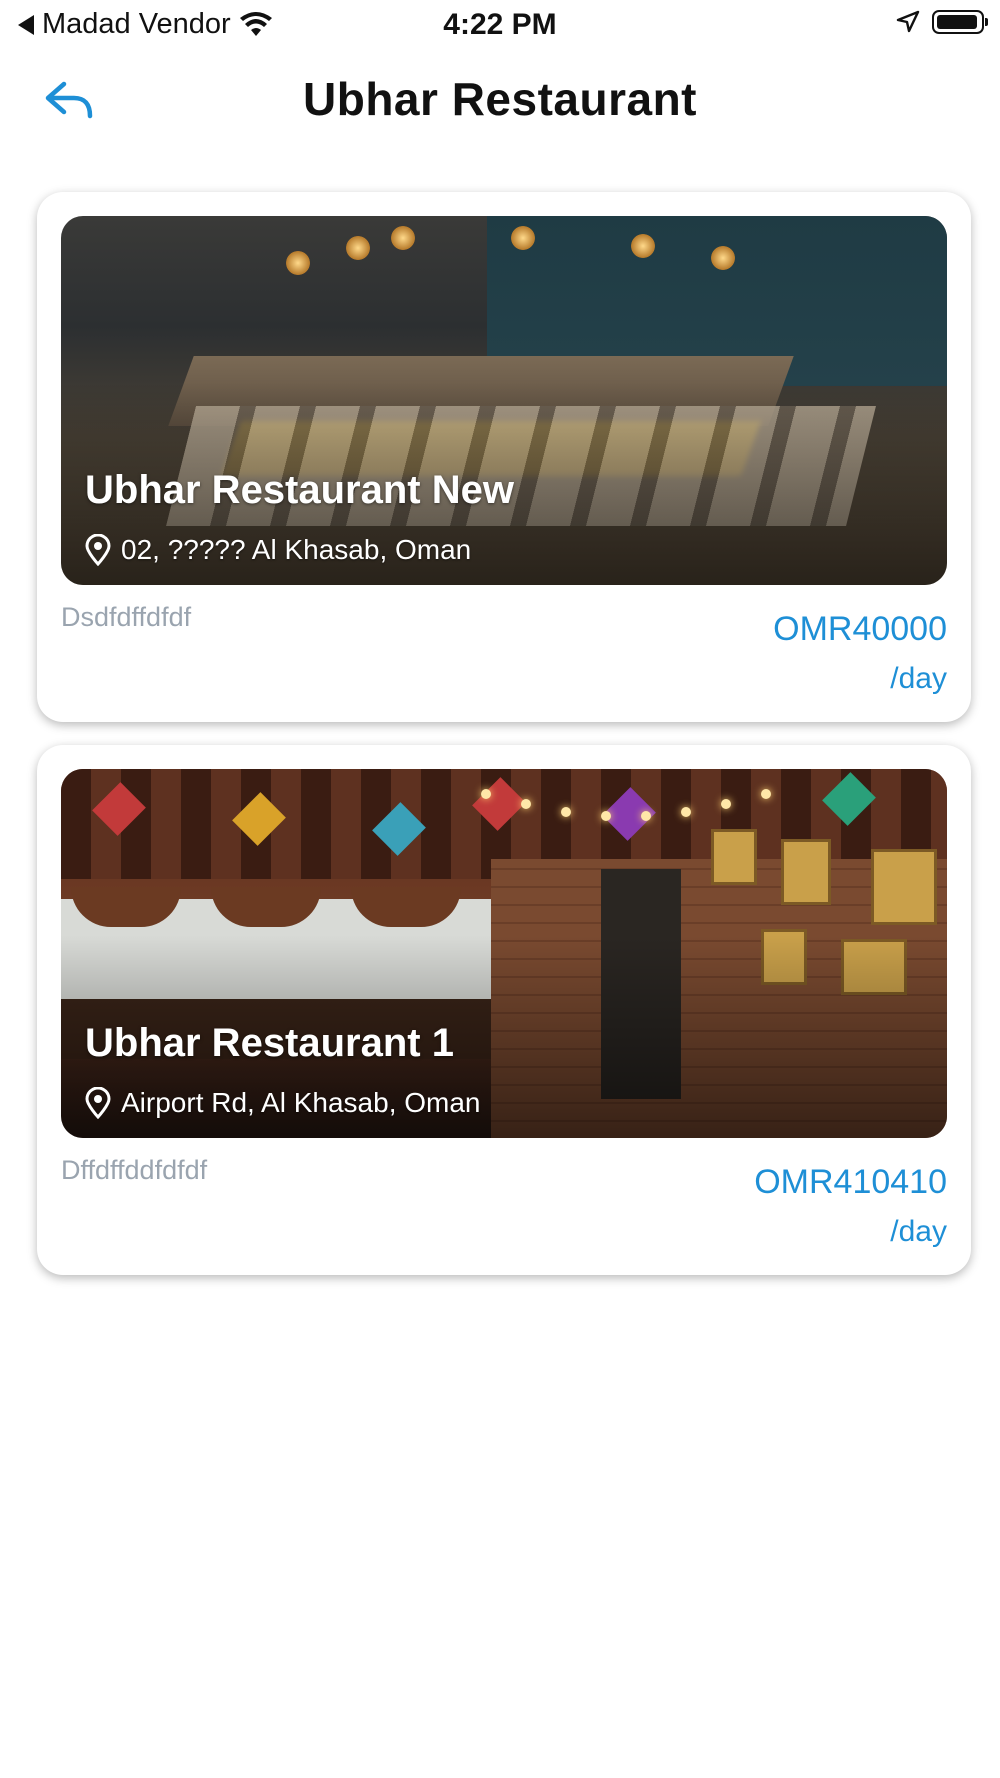 This screenshot has height=1778, width=1000. I want to click on location-text: Airport Rd, Al Khasab, Oman, so click(301, 1102).